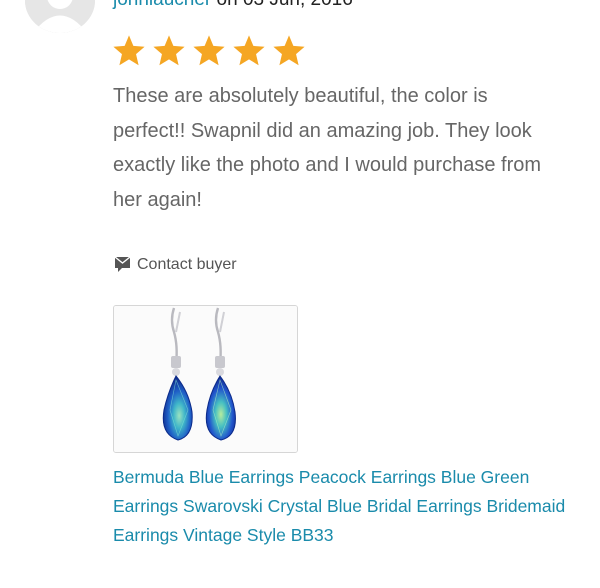 The height and width of the screenshot is (588, 600). What do you see at coordinates (162, 5) in the screenshot?
I see `reviewer-name-link: johnlaucher` at bounding box center [162, 5].